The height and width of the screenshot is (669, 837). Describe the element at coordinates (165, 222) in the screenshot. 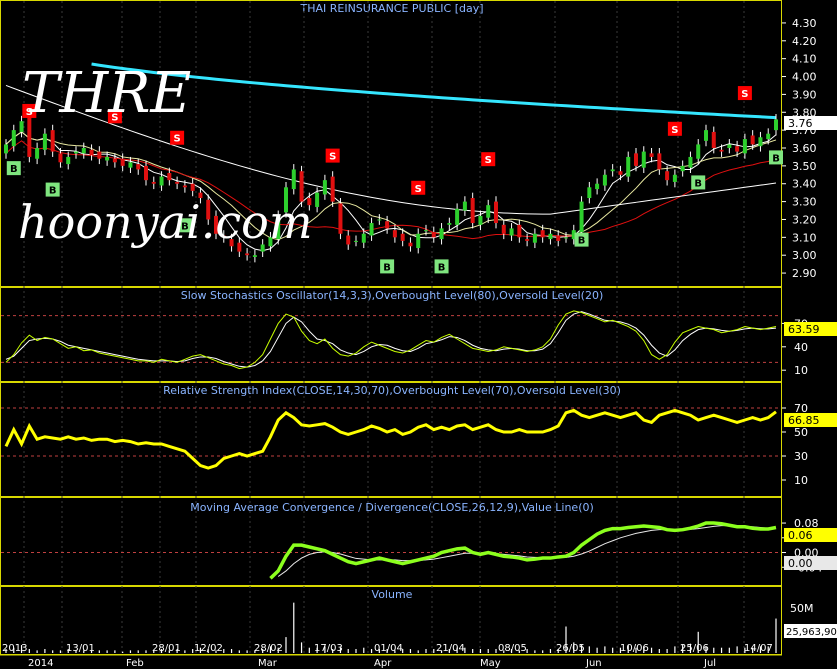

I see `watermark-site: hoonyai.com` at that location.